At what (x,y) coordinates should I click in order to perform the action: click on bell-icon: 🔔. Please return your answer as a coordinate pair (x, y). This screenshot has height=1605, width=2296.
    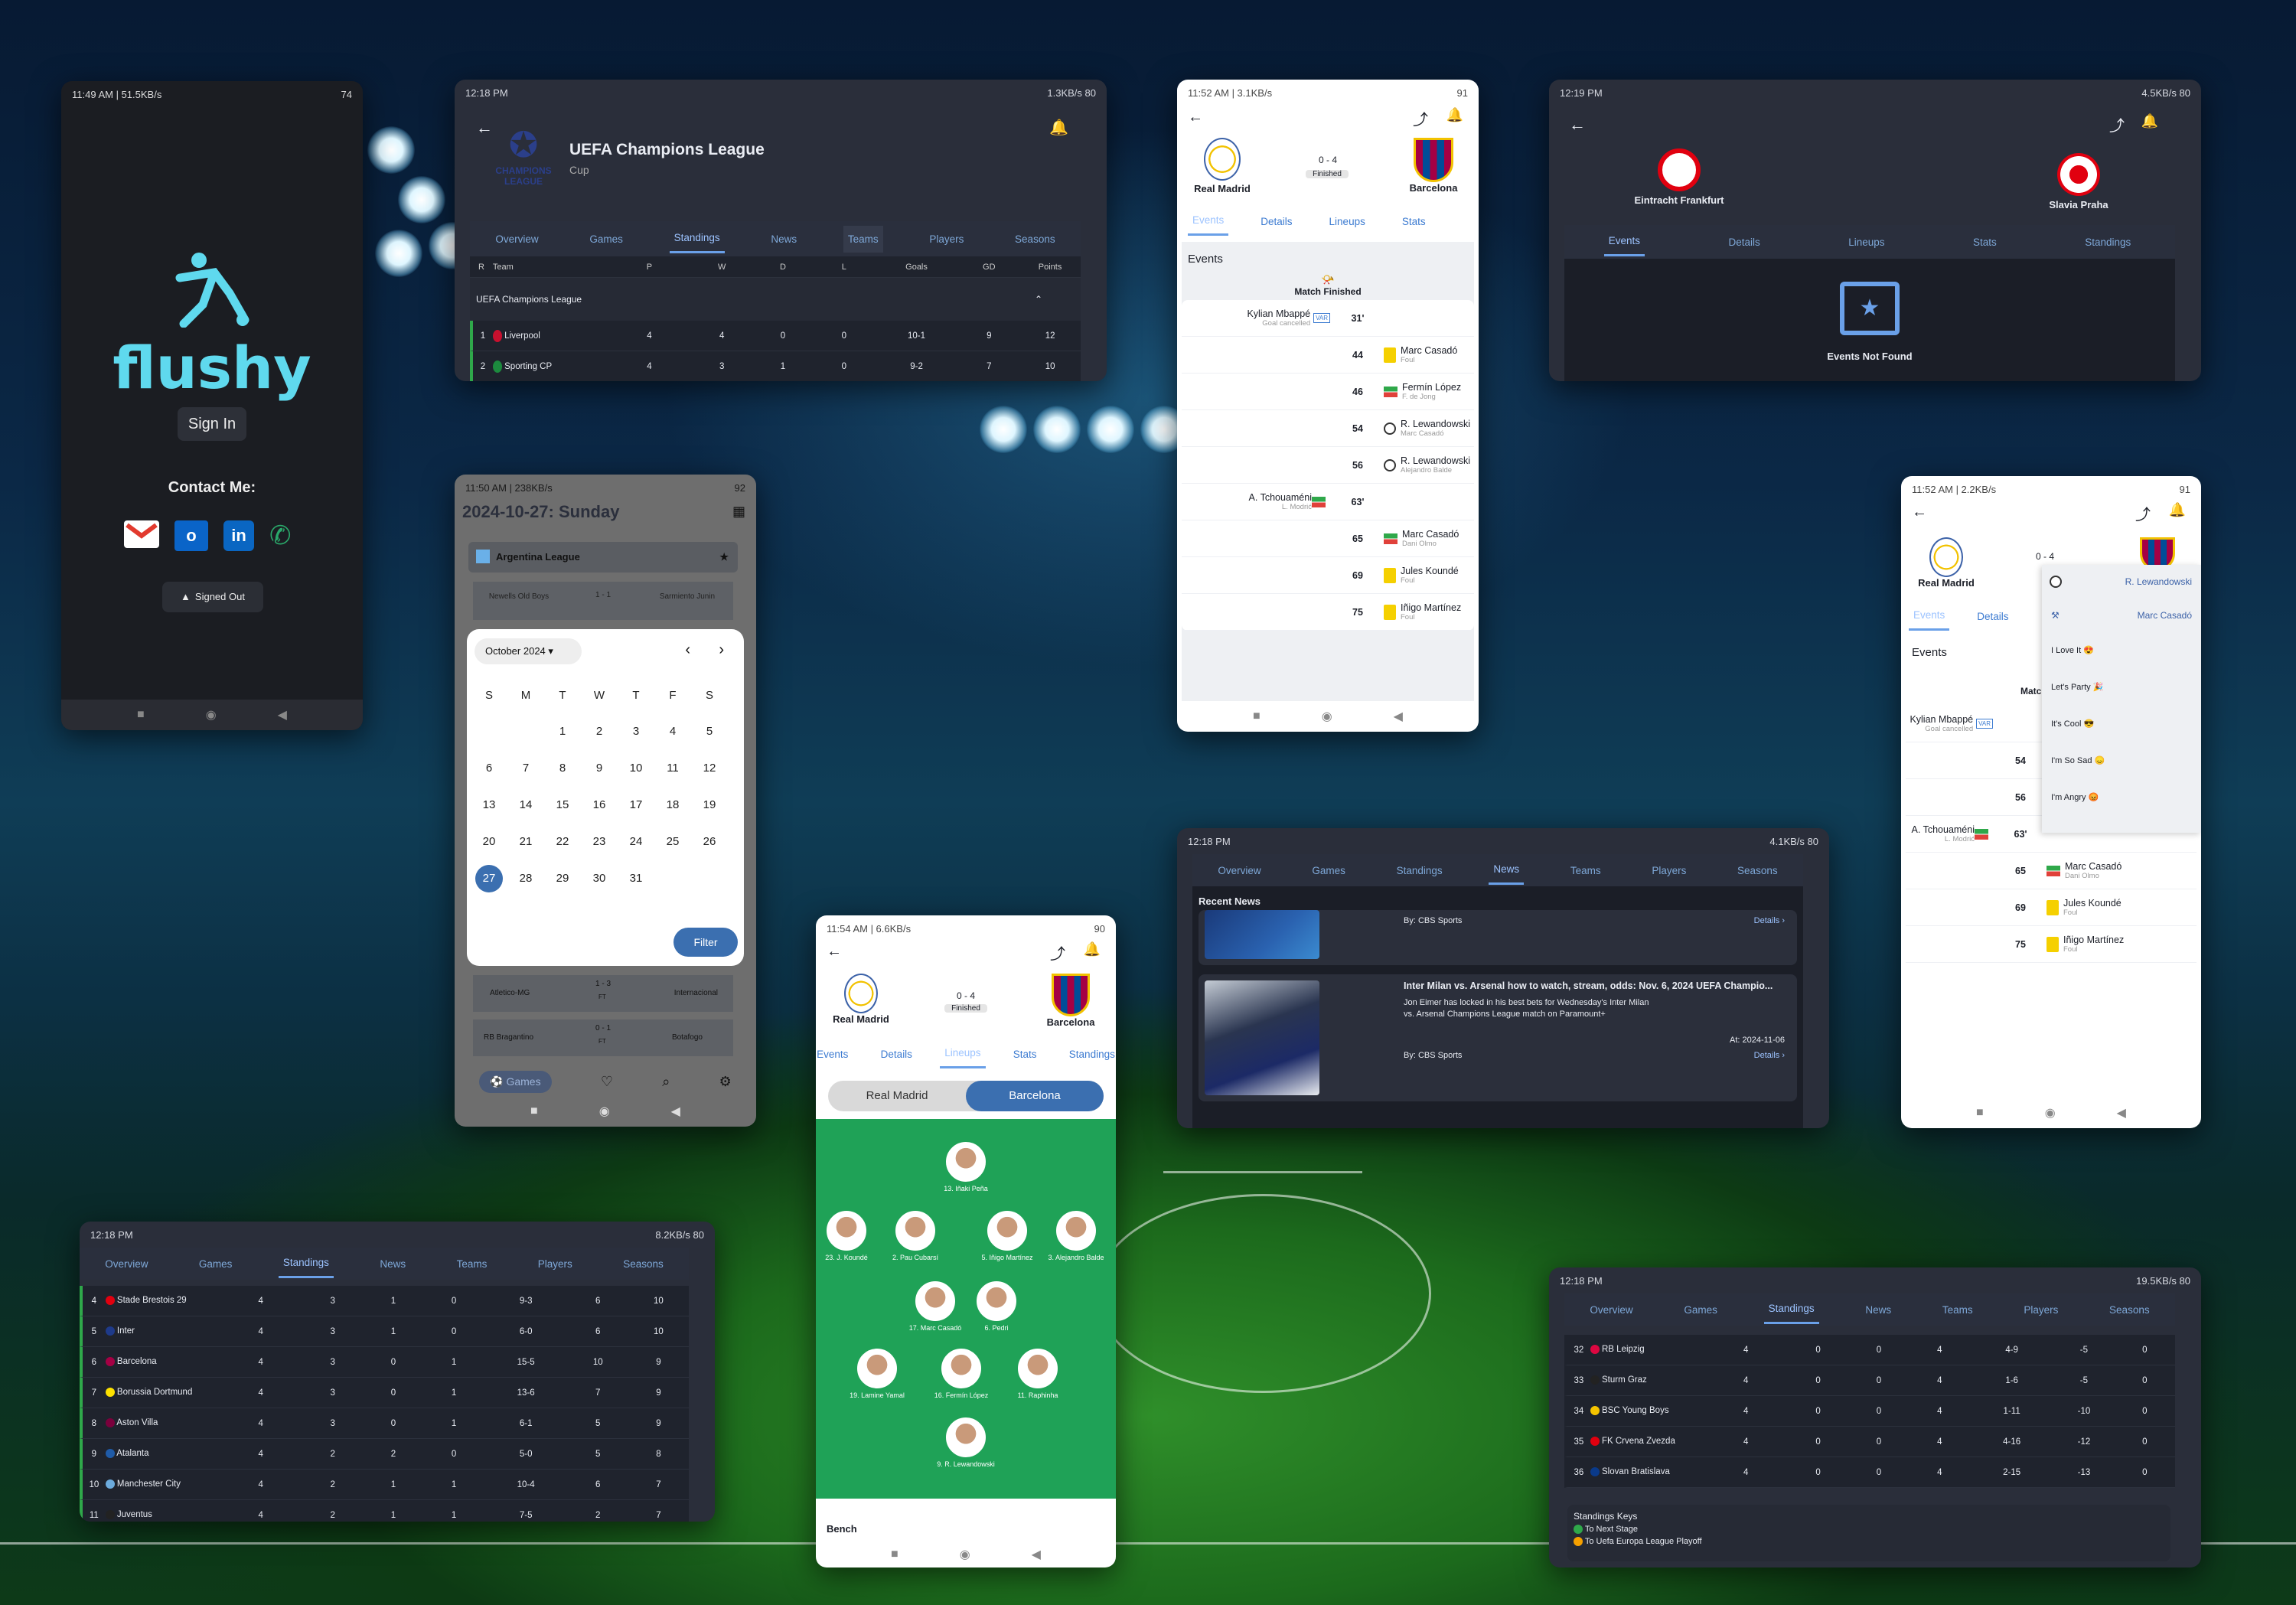
    Looking at the image, I should click on (1092, 949).